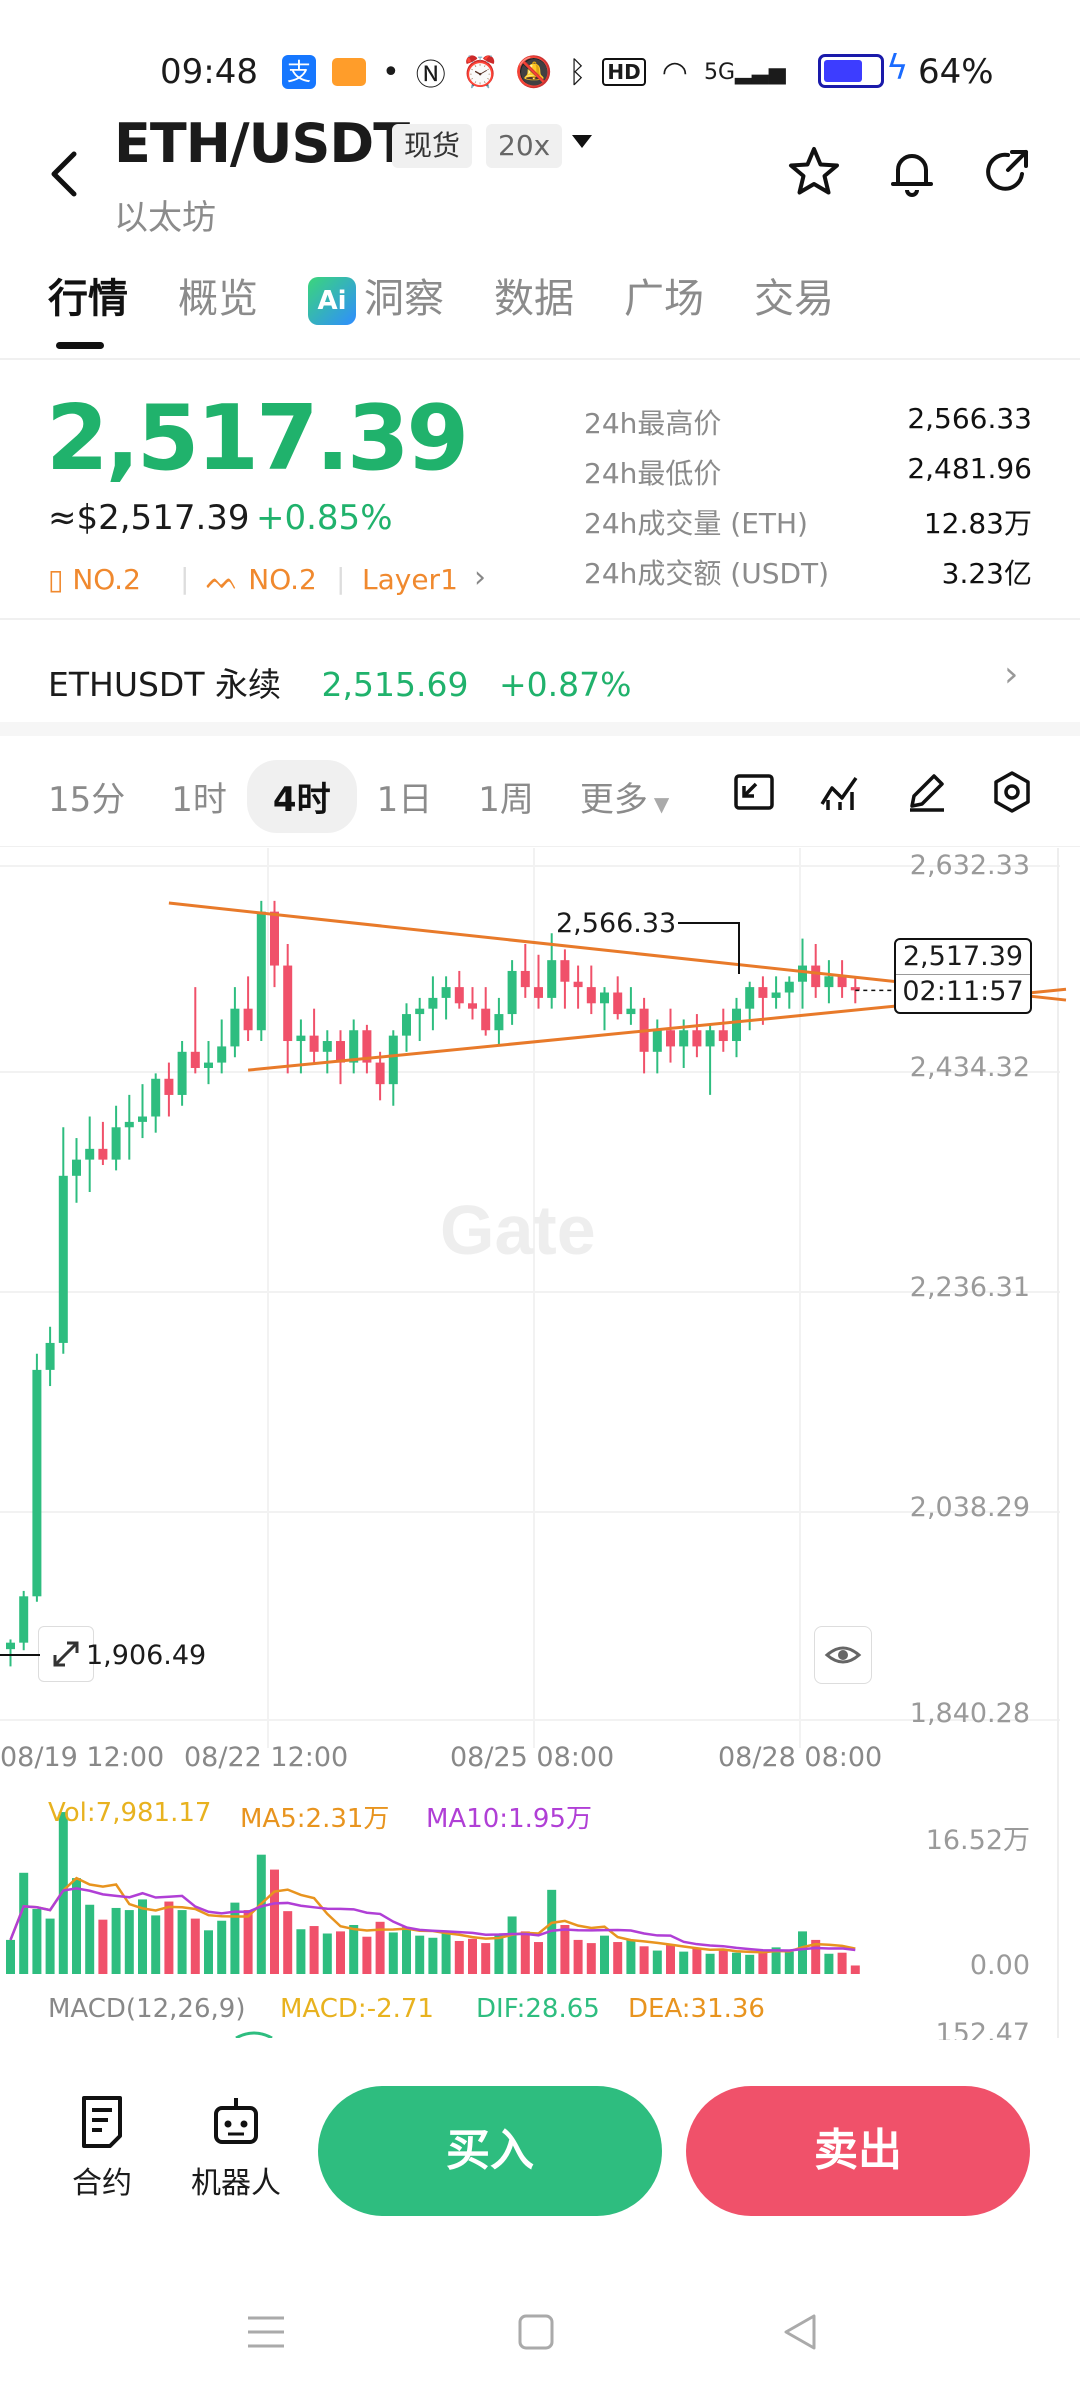  What do you see at coordinates (565, 684) in the screenshot?
I see `perpetual-change: +0.87%` at bounding box center [565, 684].